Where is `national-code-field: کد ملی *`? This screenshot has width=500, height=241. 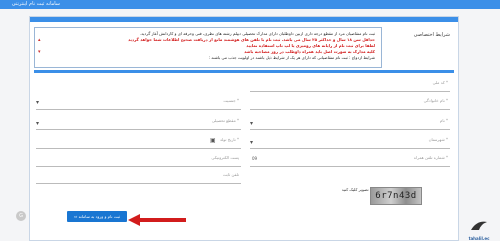 national-code-field: کد ملی * is located at coordinates (350, 84).